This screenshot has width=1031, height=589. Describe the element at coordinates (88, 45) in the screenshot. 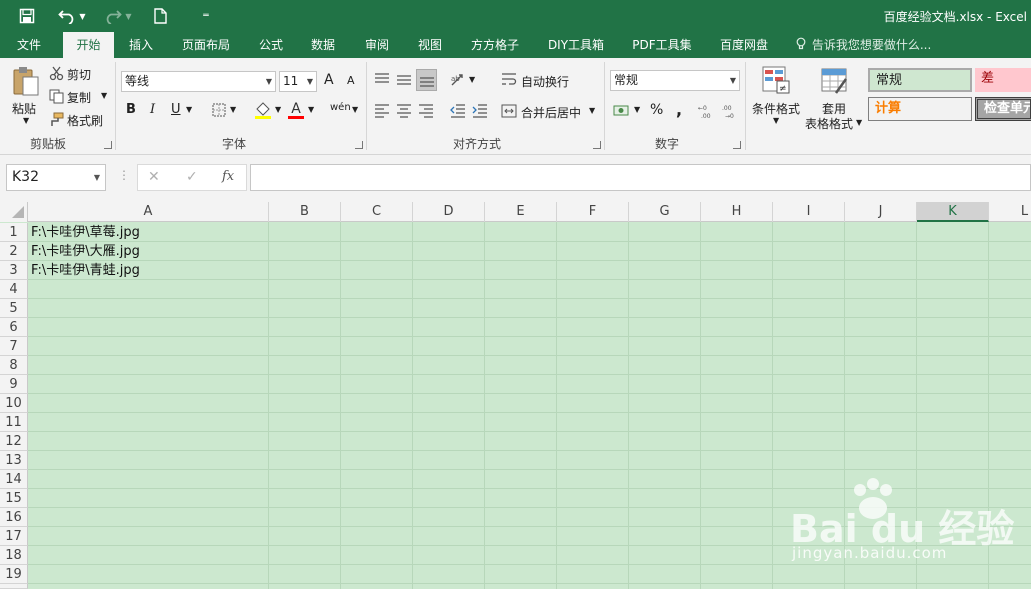

I see `tab-home: 开始` at that location.